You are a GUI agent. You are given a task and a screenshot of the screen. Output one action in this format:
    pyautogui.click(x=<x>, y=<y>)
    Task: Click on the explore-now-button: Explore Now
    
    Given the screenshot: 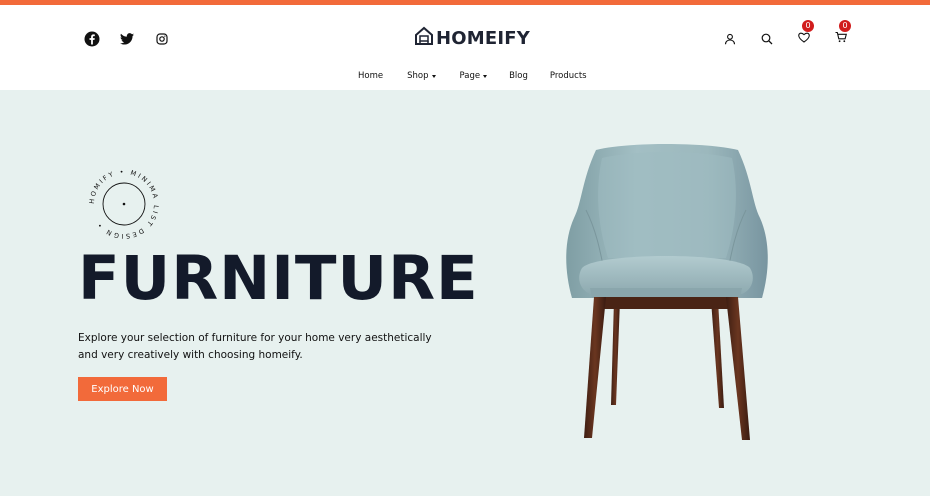 What is the action you would take?
    pyautogui.click(x=122, y=389)
    